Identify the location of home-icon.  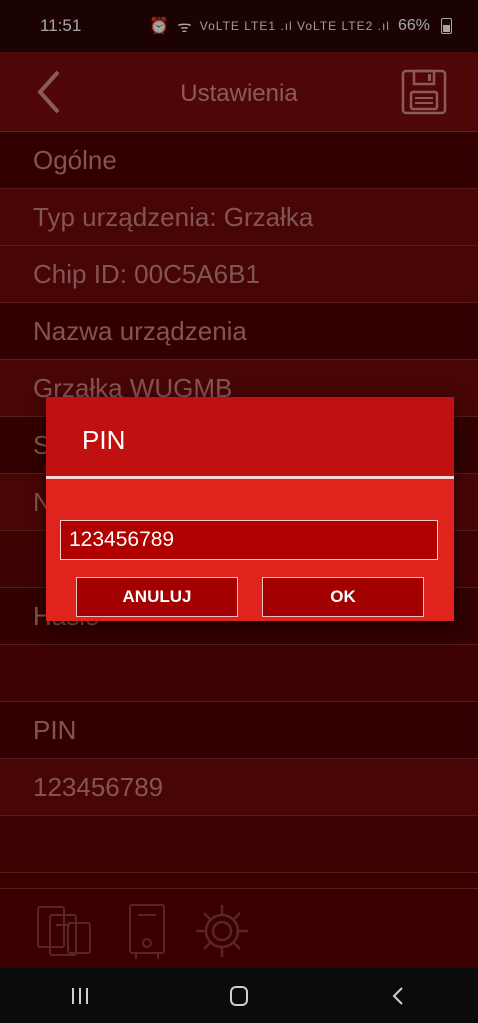
(238, 995).